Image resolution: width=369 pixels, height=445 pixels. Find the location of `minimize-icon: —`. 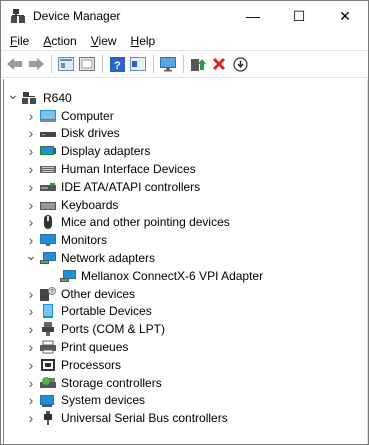

minimize-icon: — is located at coordinates (253, 16).